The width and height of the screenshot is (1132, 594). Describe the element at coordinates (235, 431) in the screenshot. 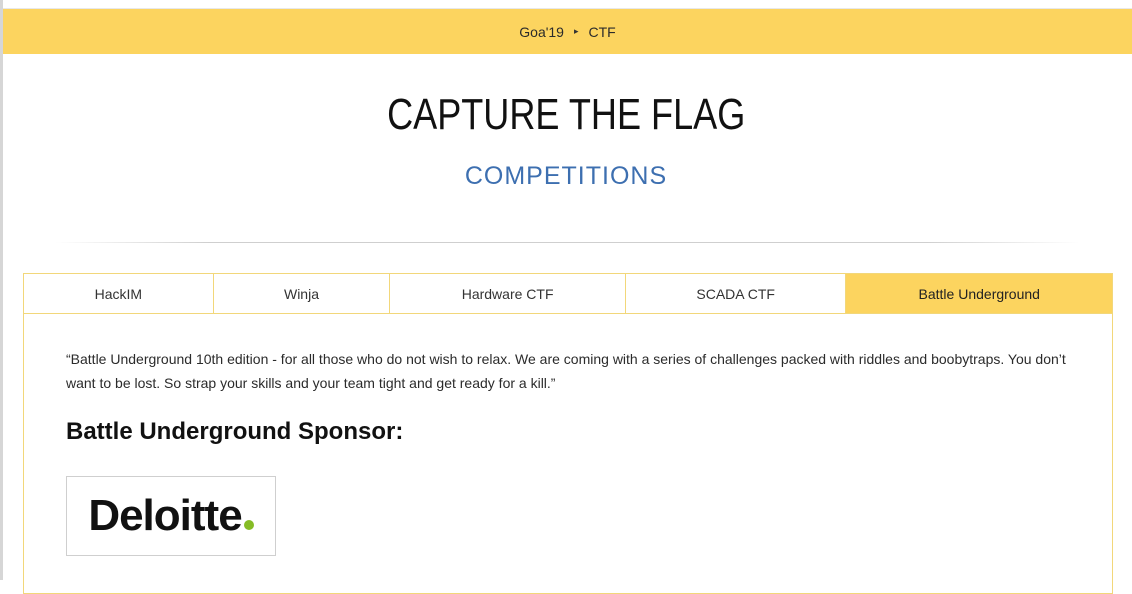

I see `sponsor-heading: Battle Underground Sponsor:` at that location.